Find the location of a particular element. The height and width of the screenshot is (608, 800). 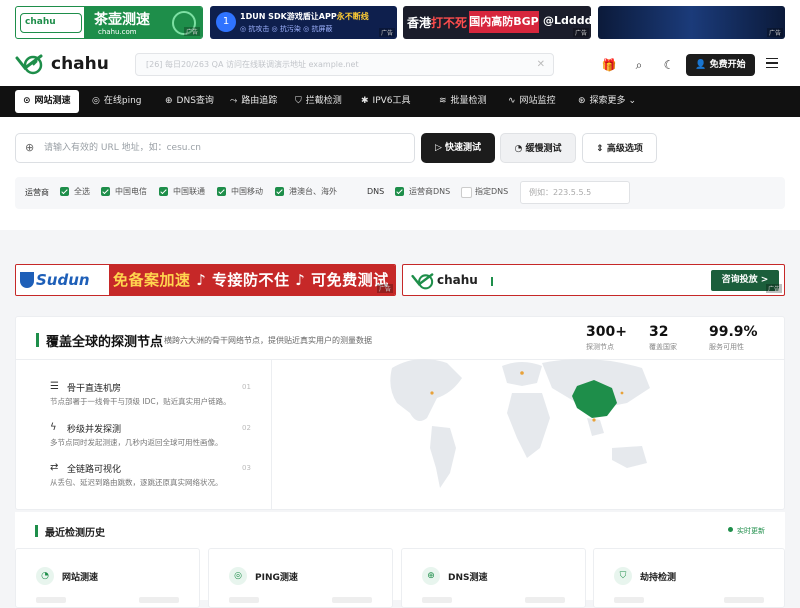

ad-chahu-placement: chahu 咨询投放 > 广告 is located at coordinates (593, 280).